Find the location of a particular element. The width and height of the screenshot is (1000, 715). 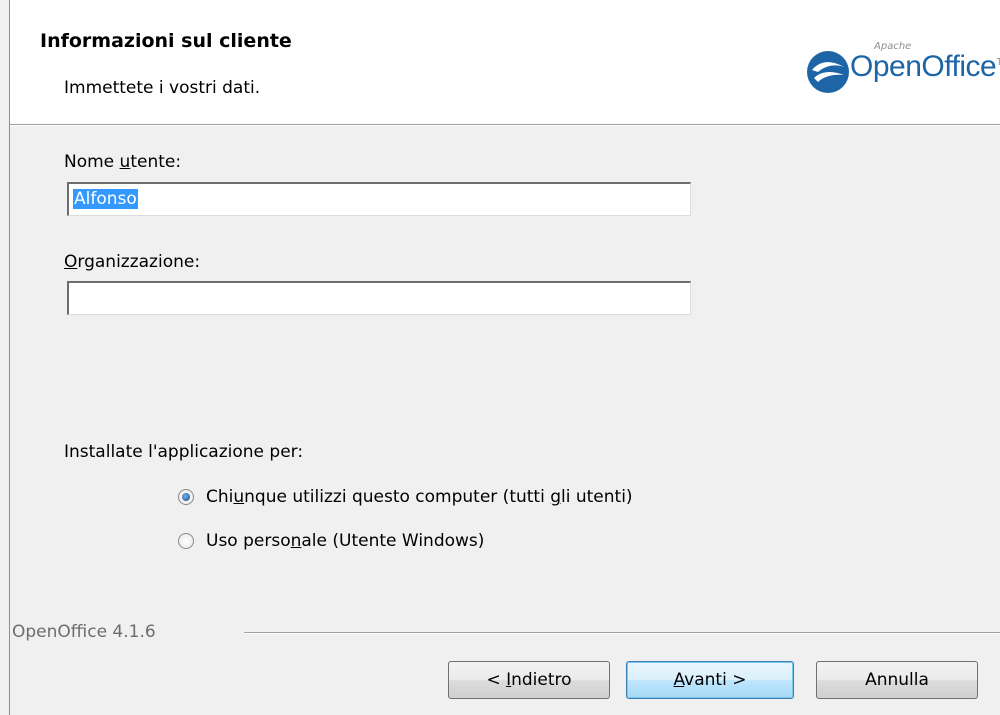

username-value: Alfonso is located at coordinates (105, 199).